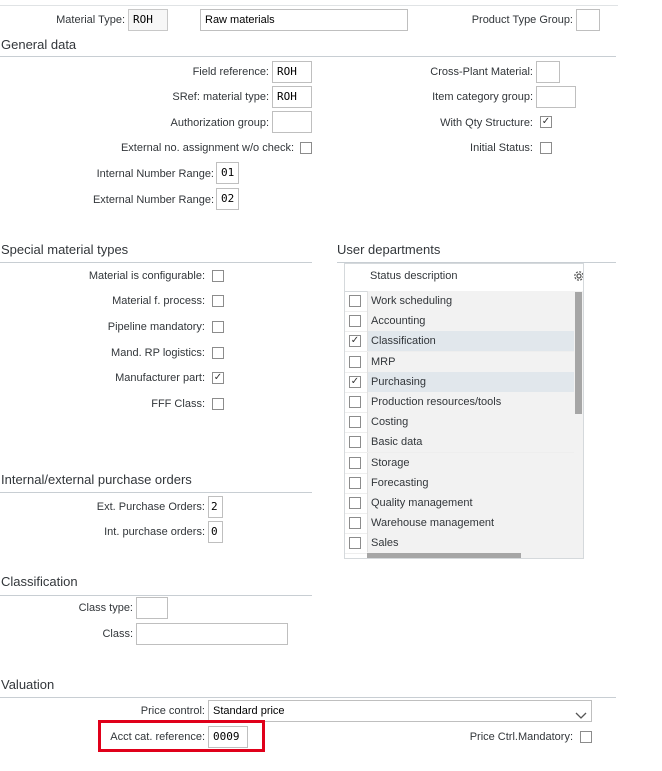  What do you see at coordinates (556, 97) in the screenshot?
I see `item-category-group-field` at bounding box center [556, 97].